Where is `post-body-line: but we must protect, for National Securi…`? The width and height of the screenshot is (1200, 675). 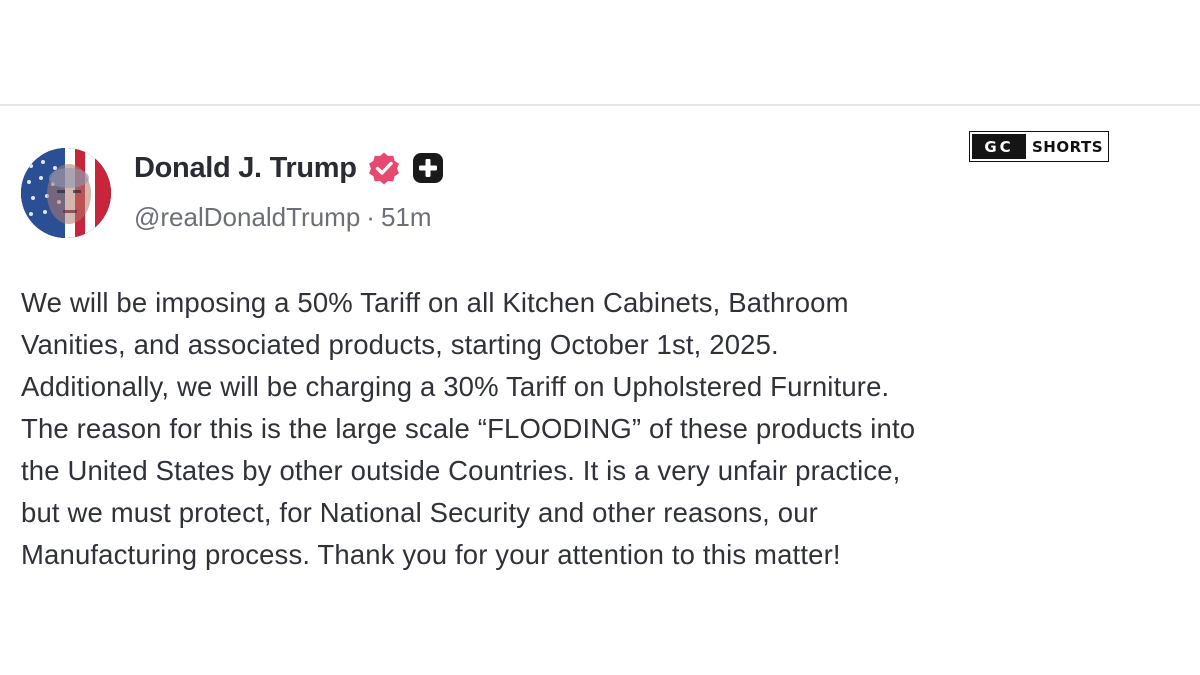 post-body-line: but we must protect, for National Securi… is located at coordinates (419, 512).